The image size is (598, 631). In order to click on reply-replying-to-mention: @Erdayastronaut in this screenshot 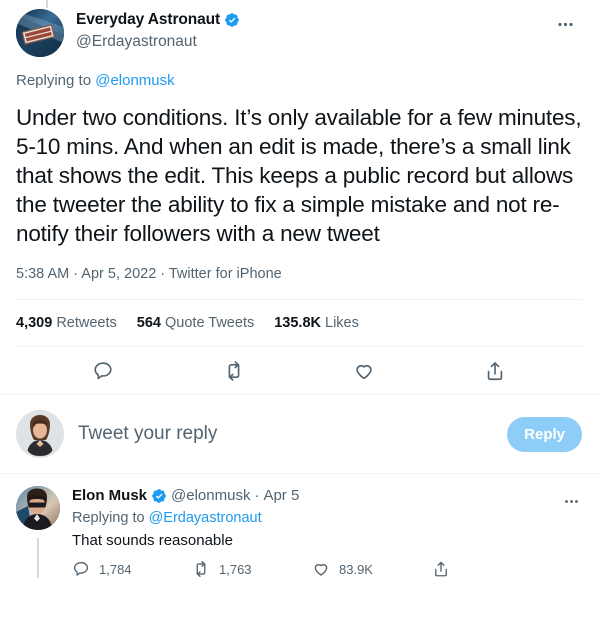, I will do `click(205, 518)`.